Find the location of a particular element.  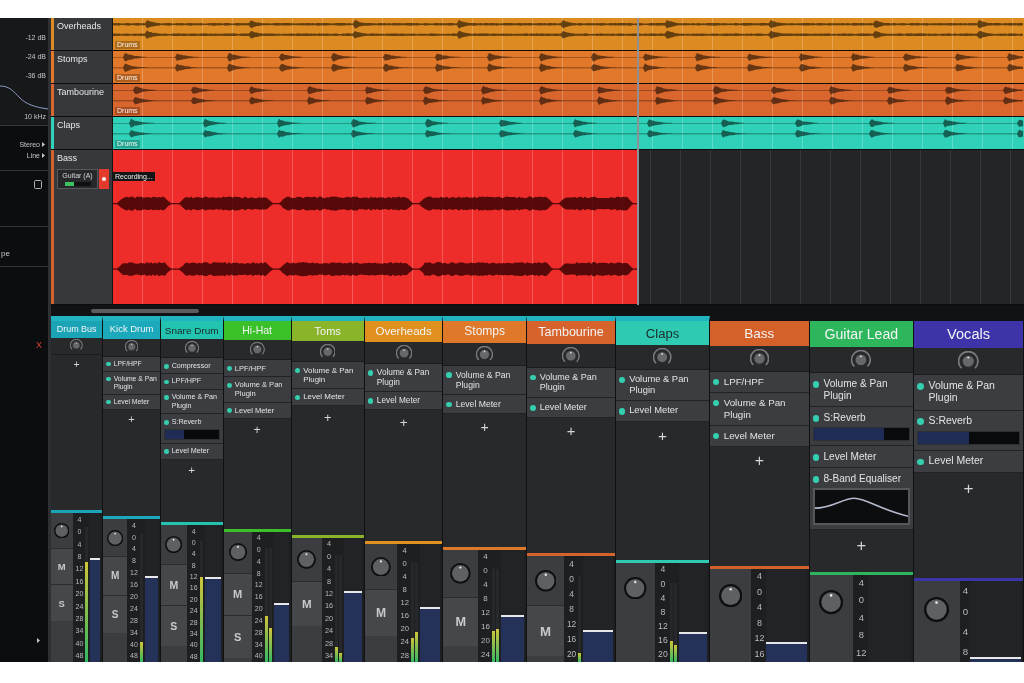

plugin-slot: 8-Band Equaliser is located at coordinates (861, 499).